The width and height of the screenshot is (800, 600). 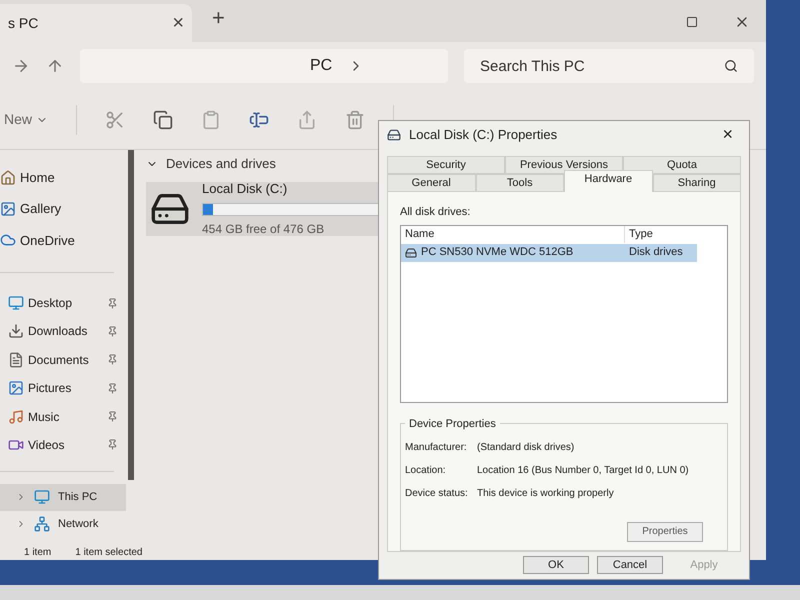 I want to click on dialog-title: Local Disk (C:) Properties, so click(x=483, y=135).